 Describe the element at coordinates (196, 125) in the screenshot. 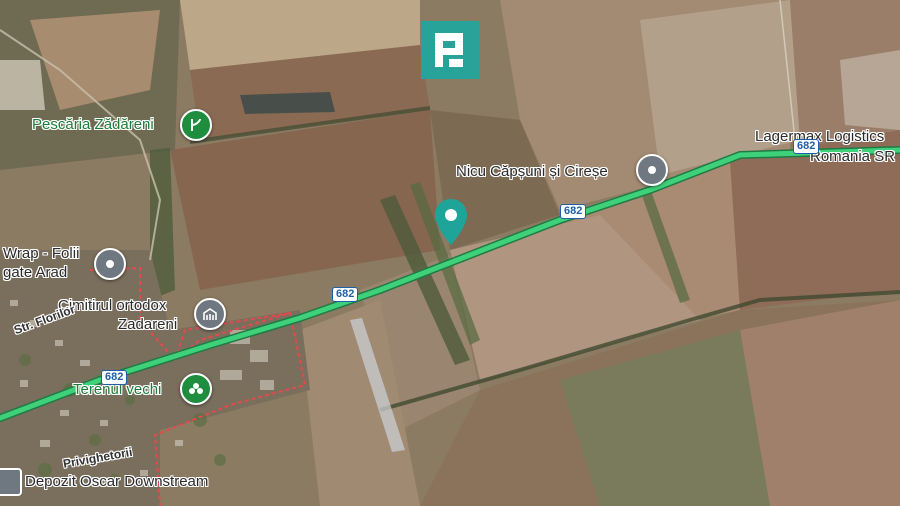

I see `fishing-place-icon` at that location.